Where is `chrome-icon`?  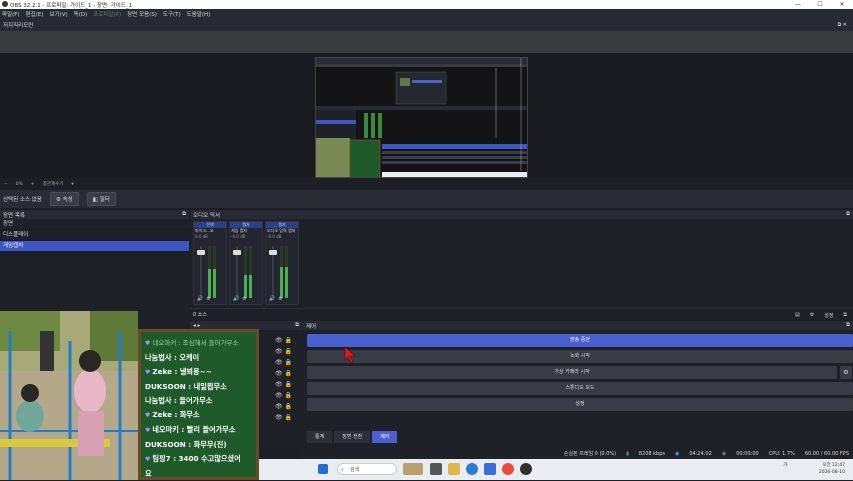
chrome-icon is located at coordinates (508, 469).